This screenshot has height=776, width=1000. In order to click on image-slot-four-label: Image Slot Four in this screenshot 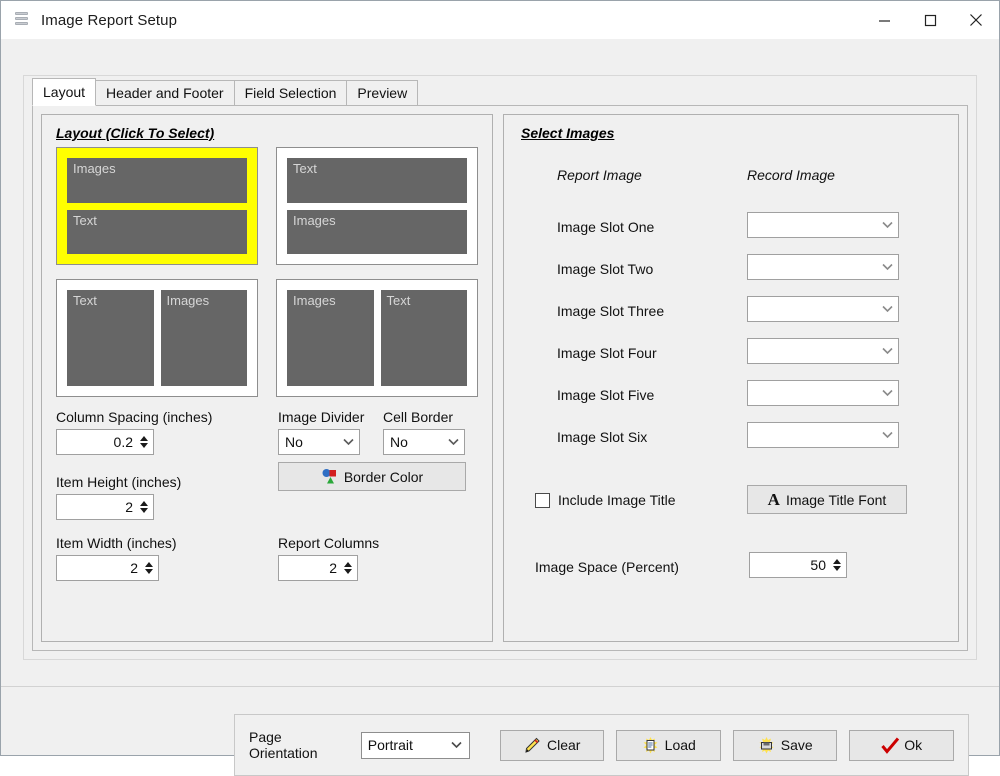, I will do `click(607, 353)`.